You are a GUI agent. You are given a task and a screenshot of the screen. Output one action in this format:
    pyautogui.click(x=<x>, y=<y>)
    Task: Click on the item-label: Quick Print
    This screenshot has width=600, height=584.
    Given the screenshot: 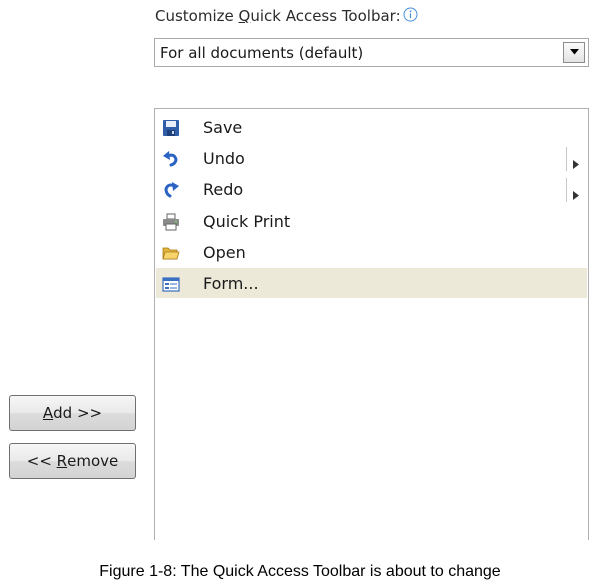 What is the action you would take?
    pyautogui.click(x=247, y=221)
    